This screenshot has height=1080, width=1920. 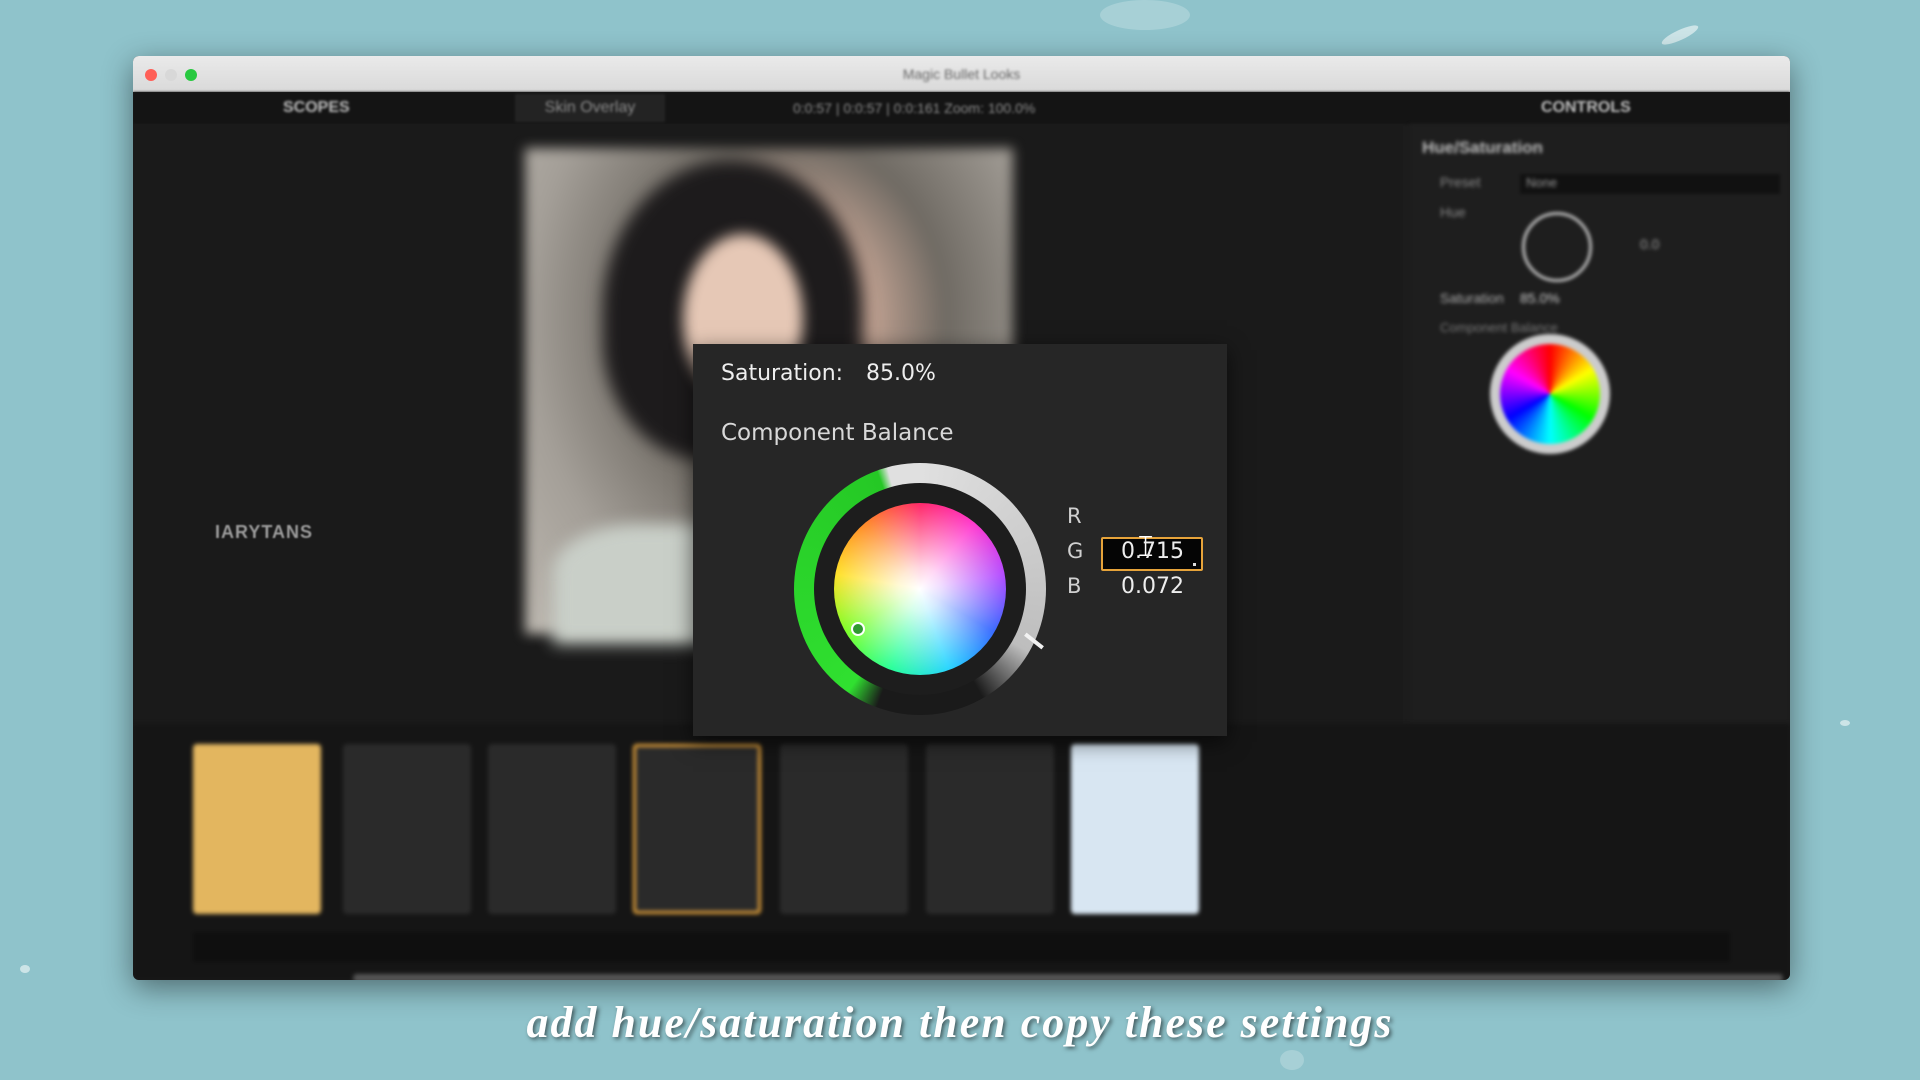 What do you see at coordinates (1542, 182) in the screenshot?
I see `preset-value: None` at bounding box center [1542, 182].